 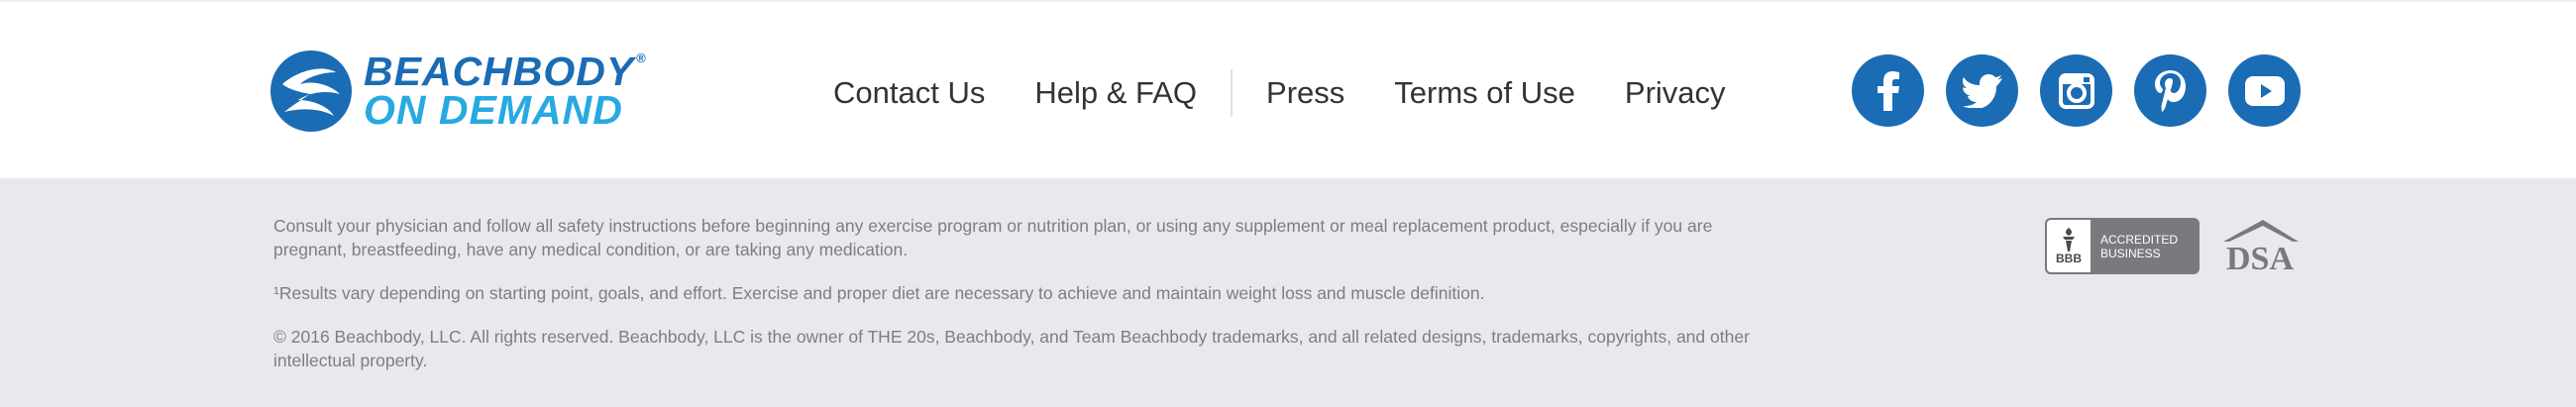 I want to click on nav-terms-of-use: Terms of Use, so click(x=1484, y=93).